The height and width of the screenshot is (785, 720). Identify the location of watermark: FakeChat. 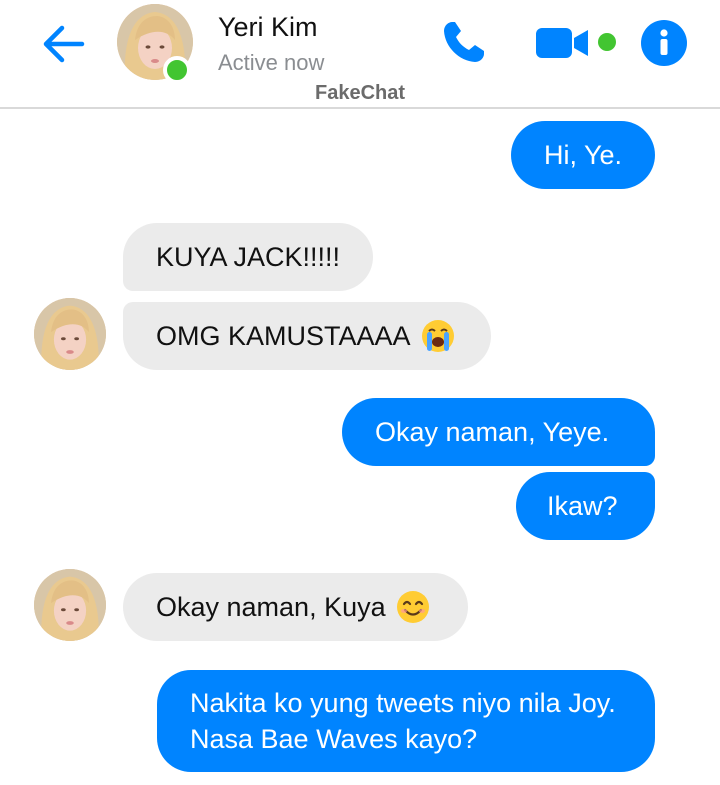
(360, 93).